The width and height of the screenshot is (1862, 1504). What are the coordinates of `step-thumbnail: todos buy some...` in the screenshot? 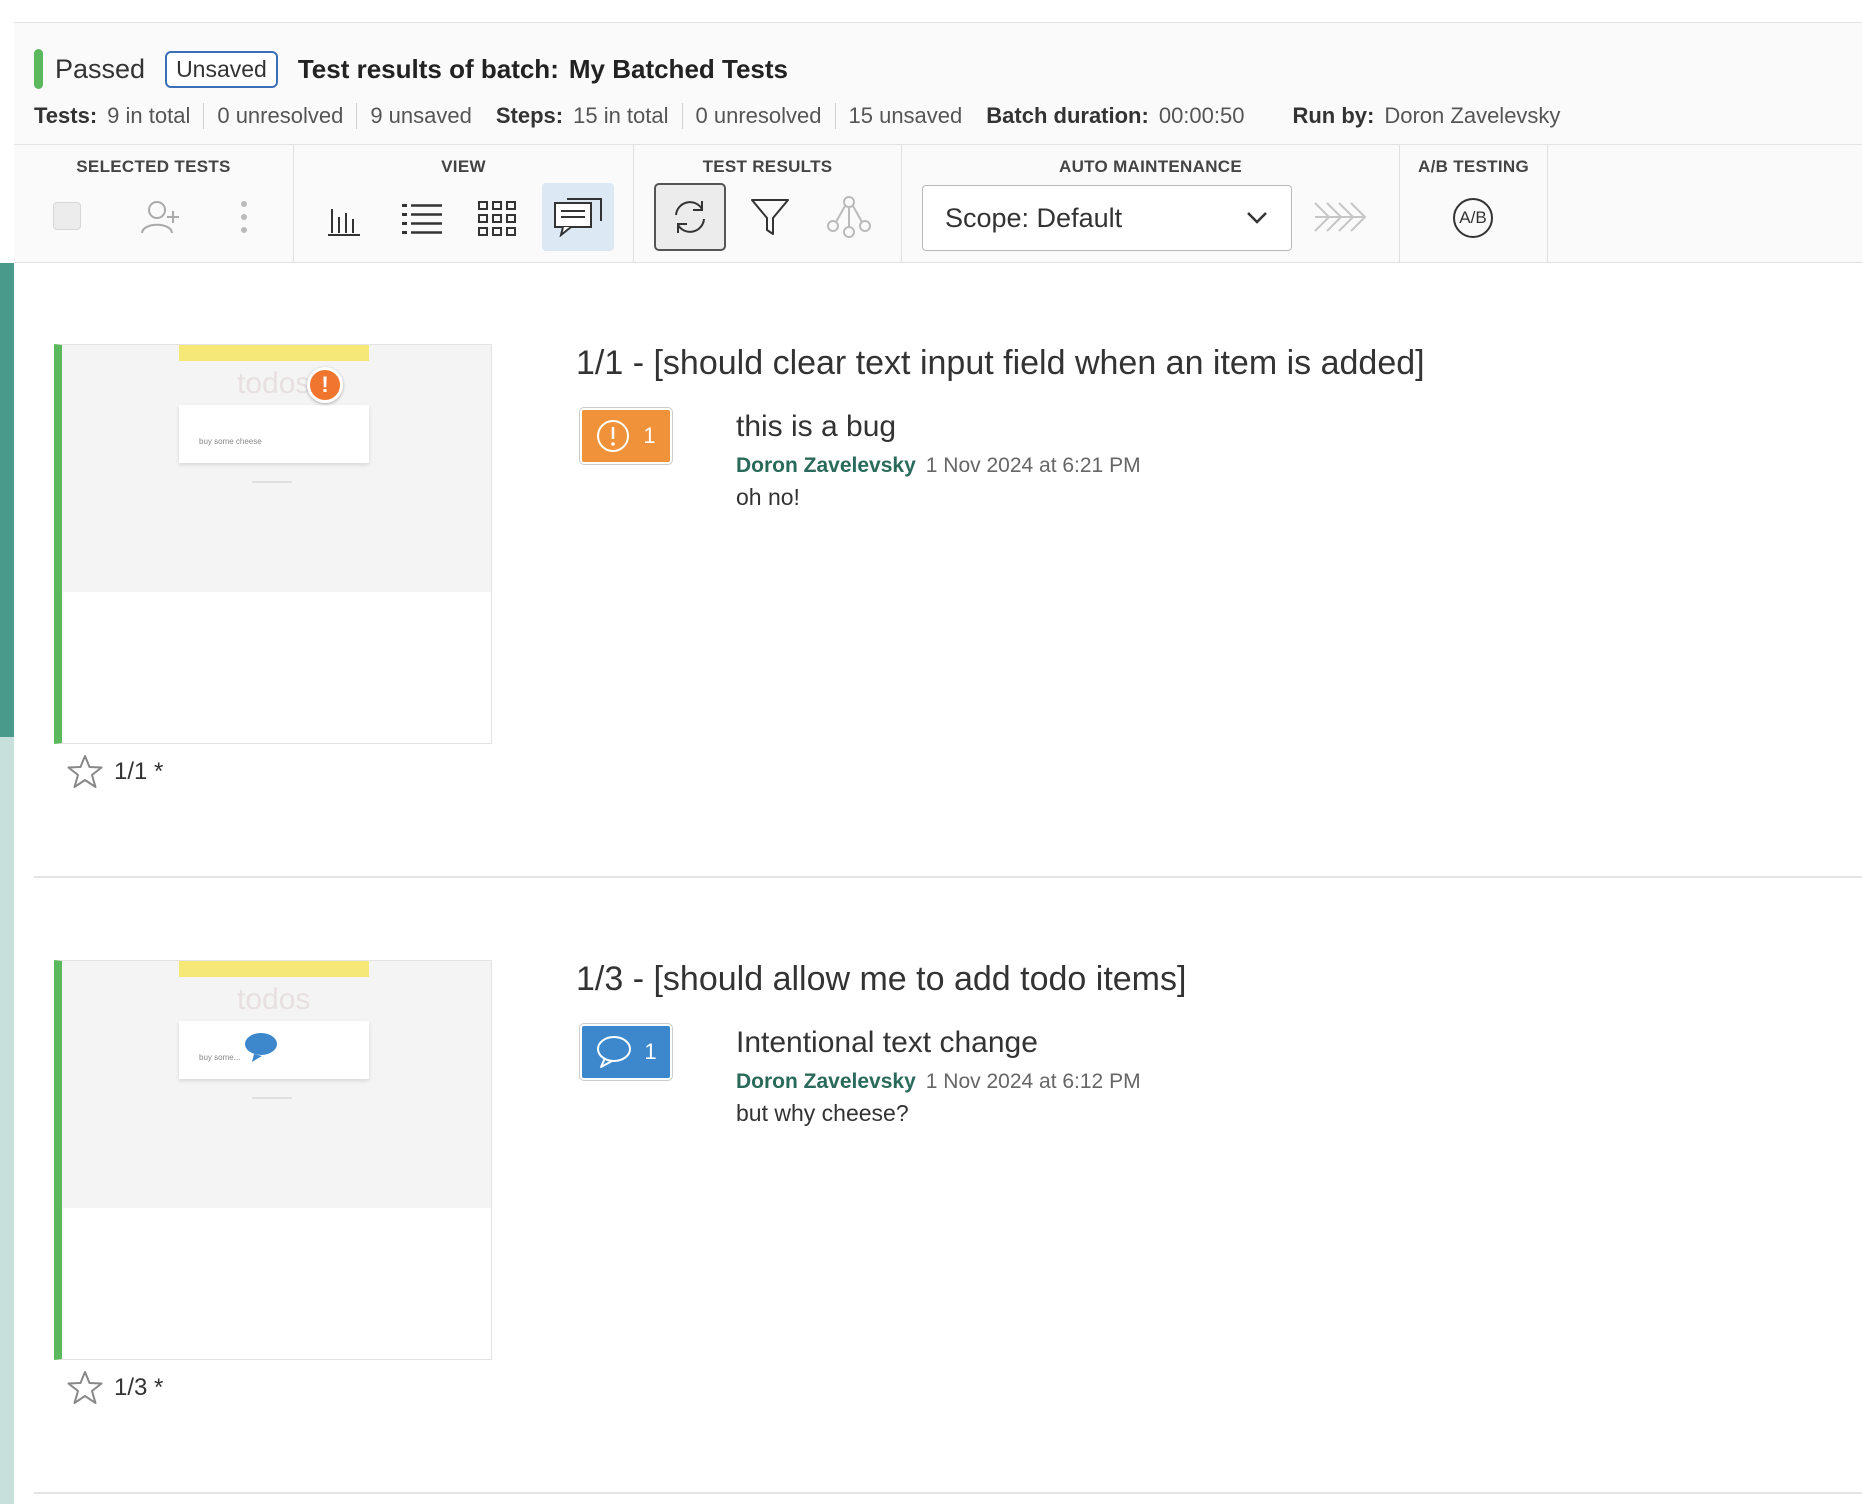 It's located at (273, 1160).